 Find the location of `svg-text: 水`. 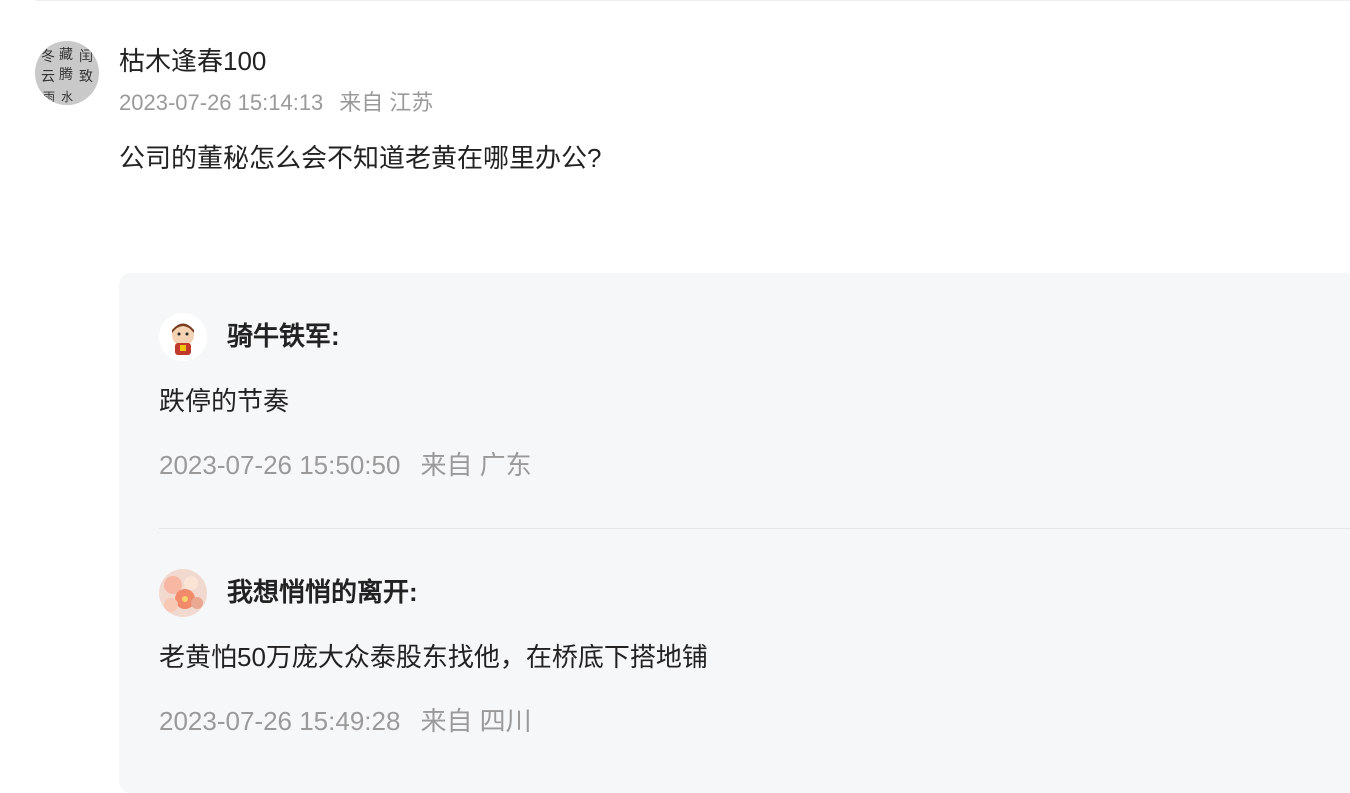

svg-text: 水 is located at coordinates (67, 97).